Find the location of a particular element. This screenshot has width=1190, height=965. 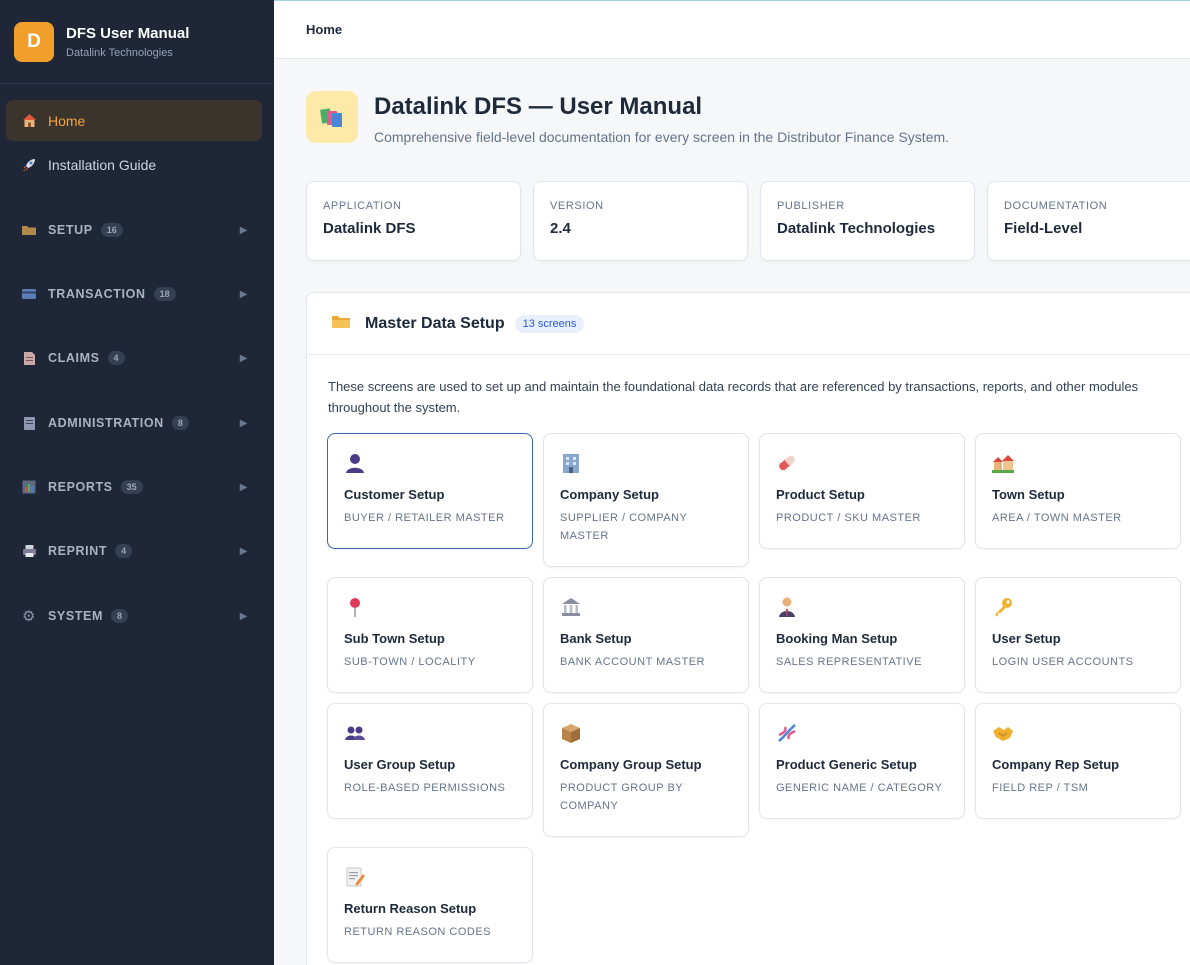

card-title: User Group Setup is located at coordinates (400, 764).